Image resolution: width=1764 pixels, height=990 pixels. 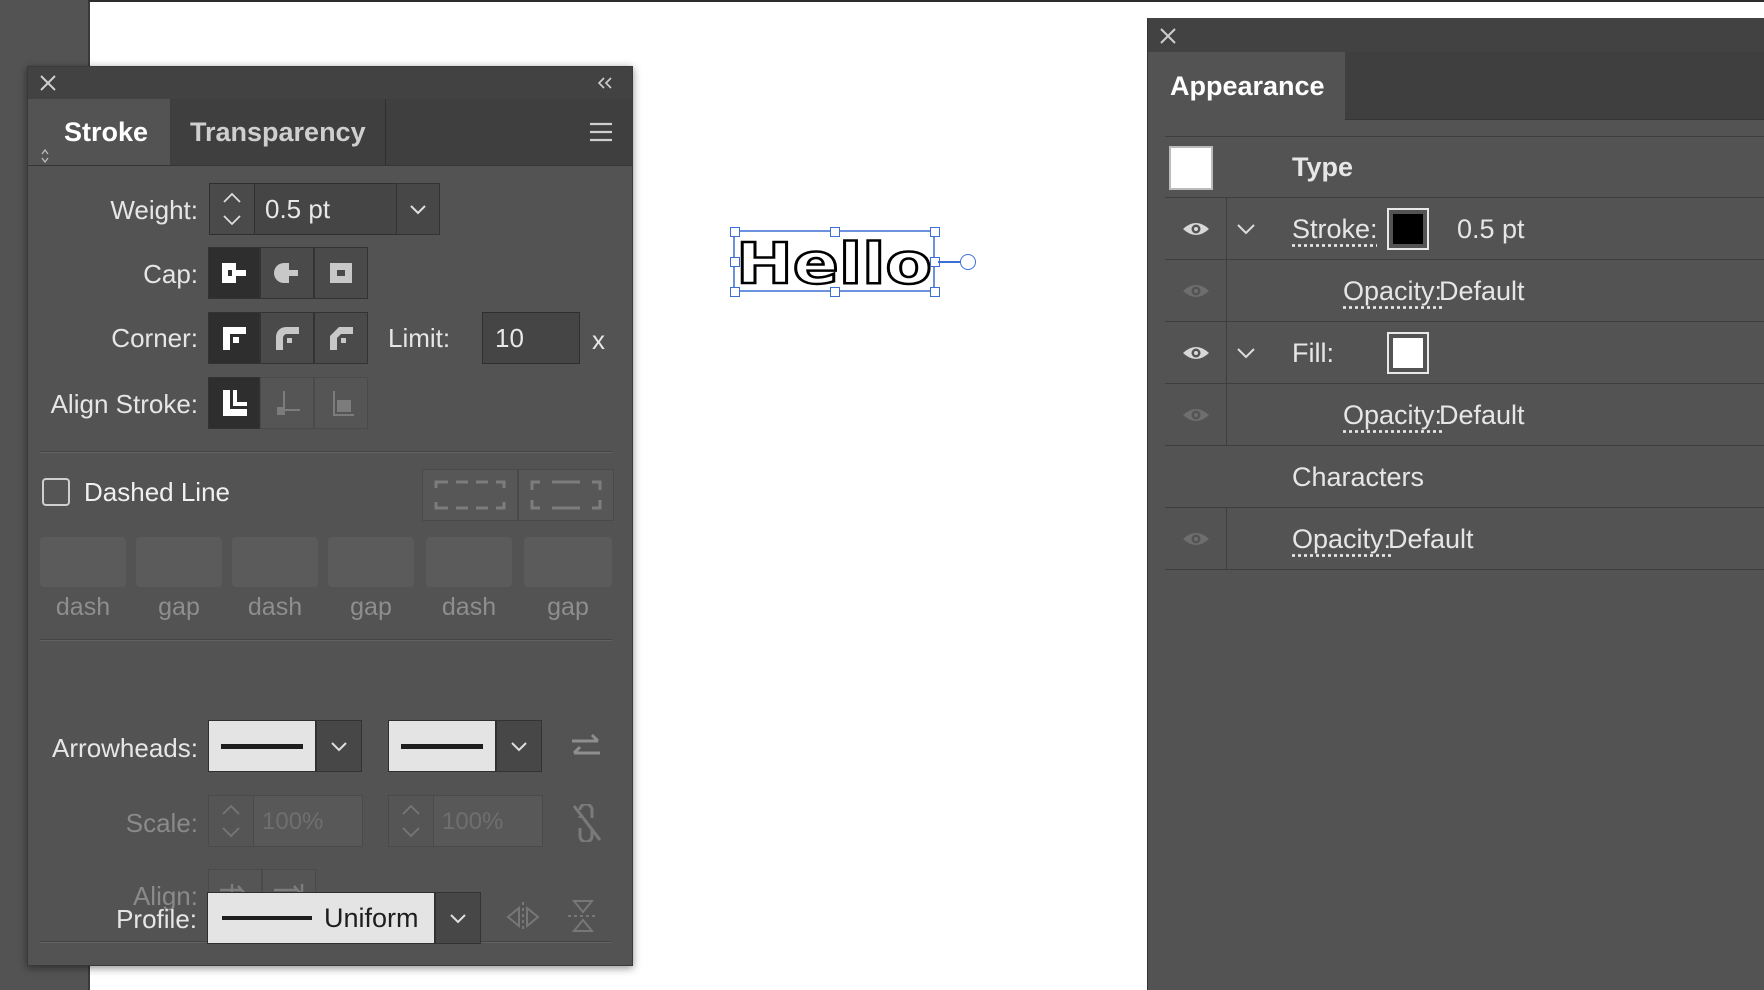 I want to click on miter-join-button, so click(x=234, y=338).